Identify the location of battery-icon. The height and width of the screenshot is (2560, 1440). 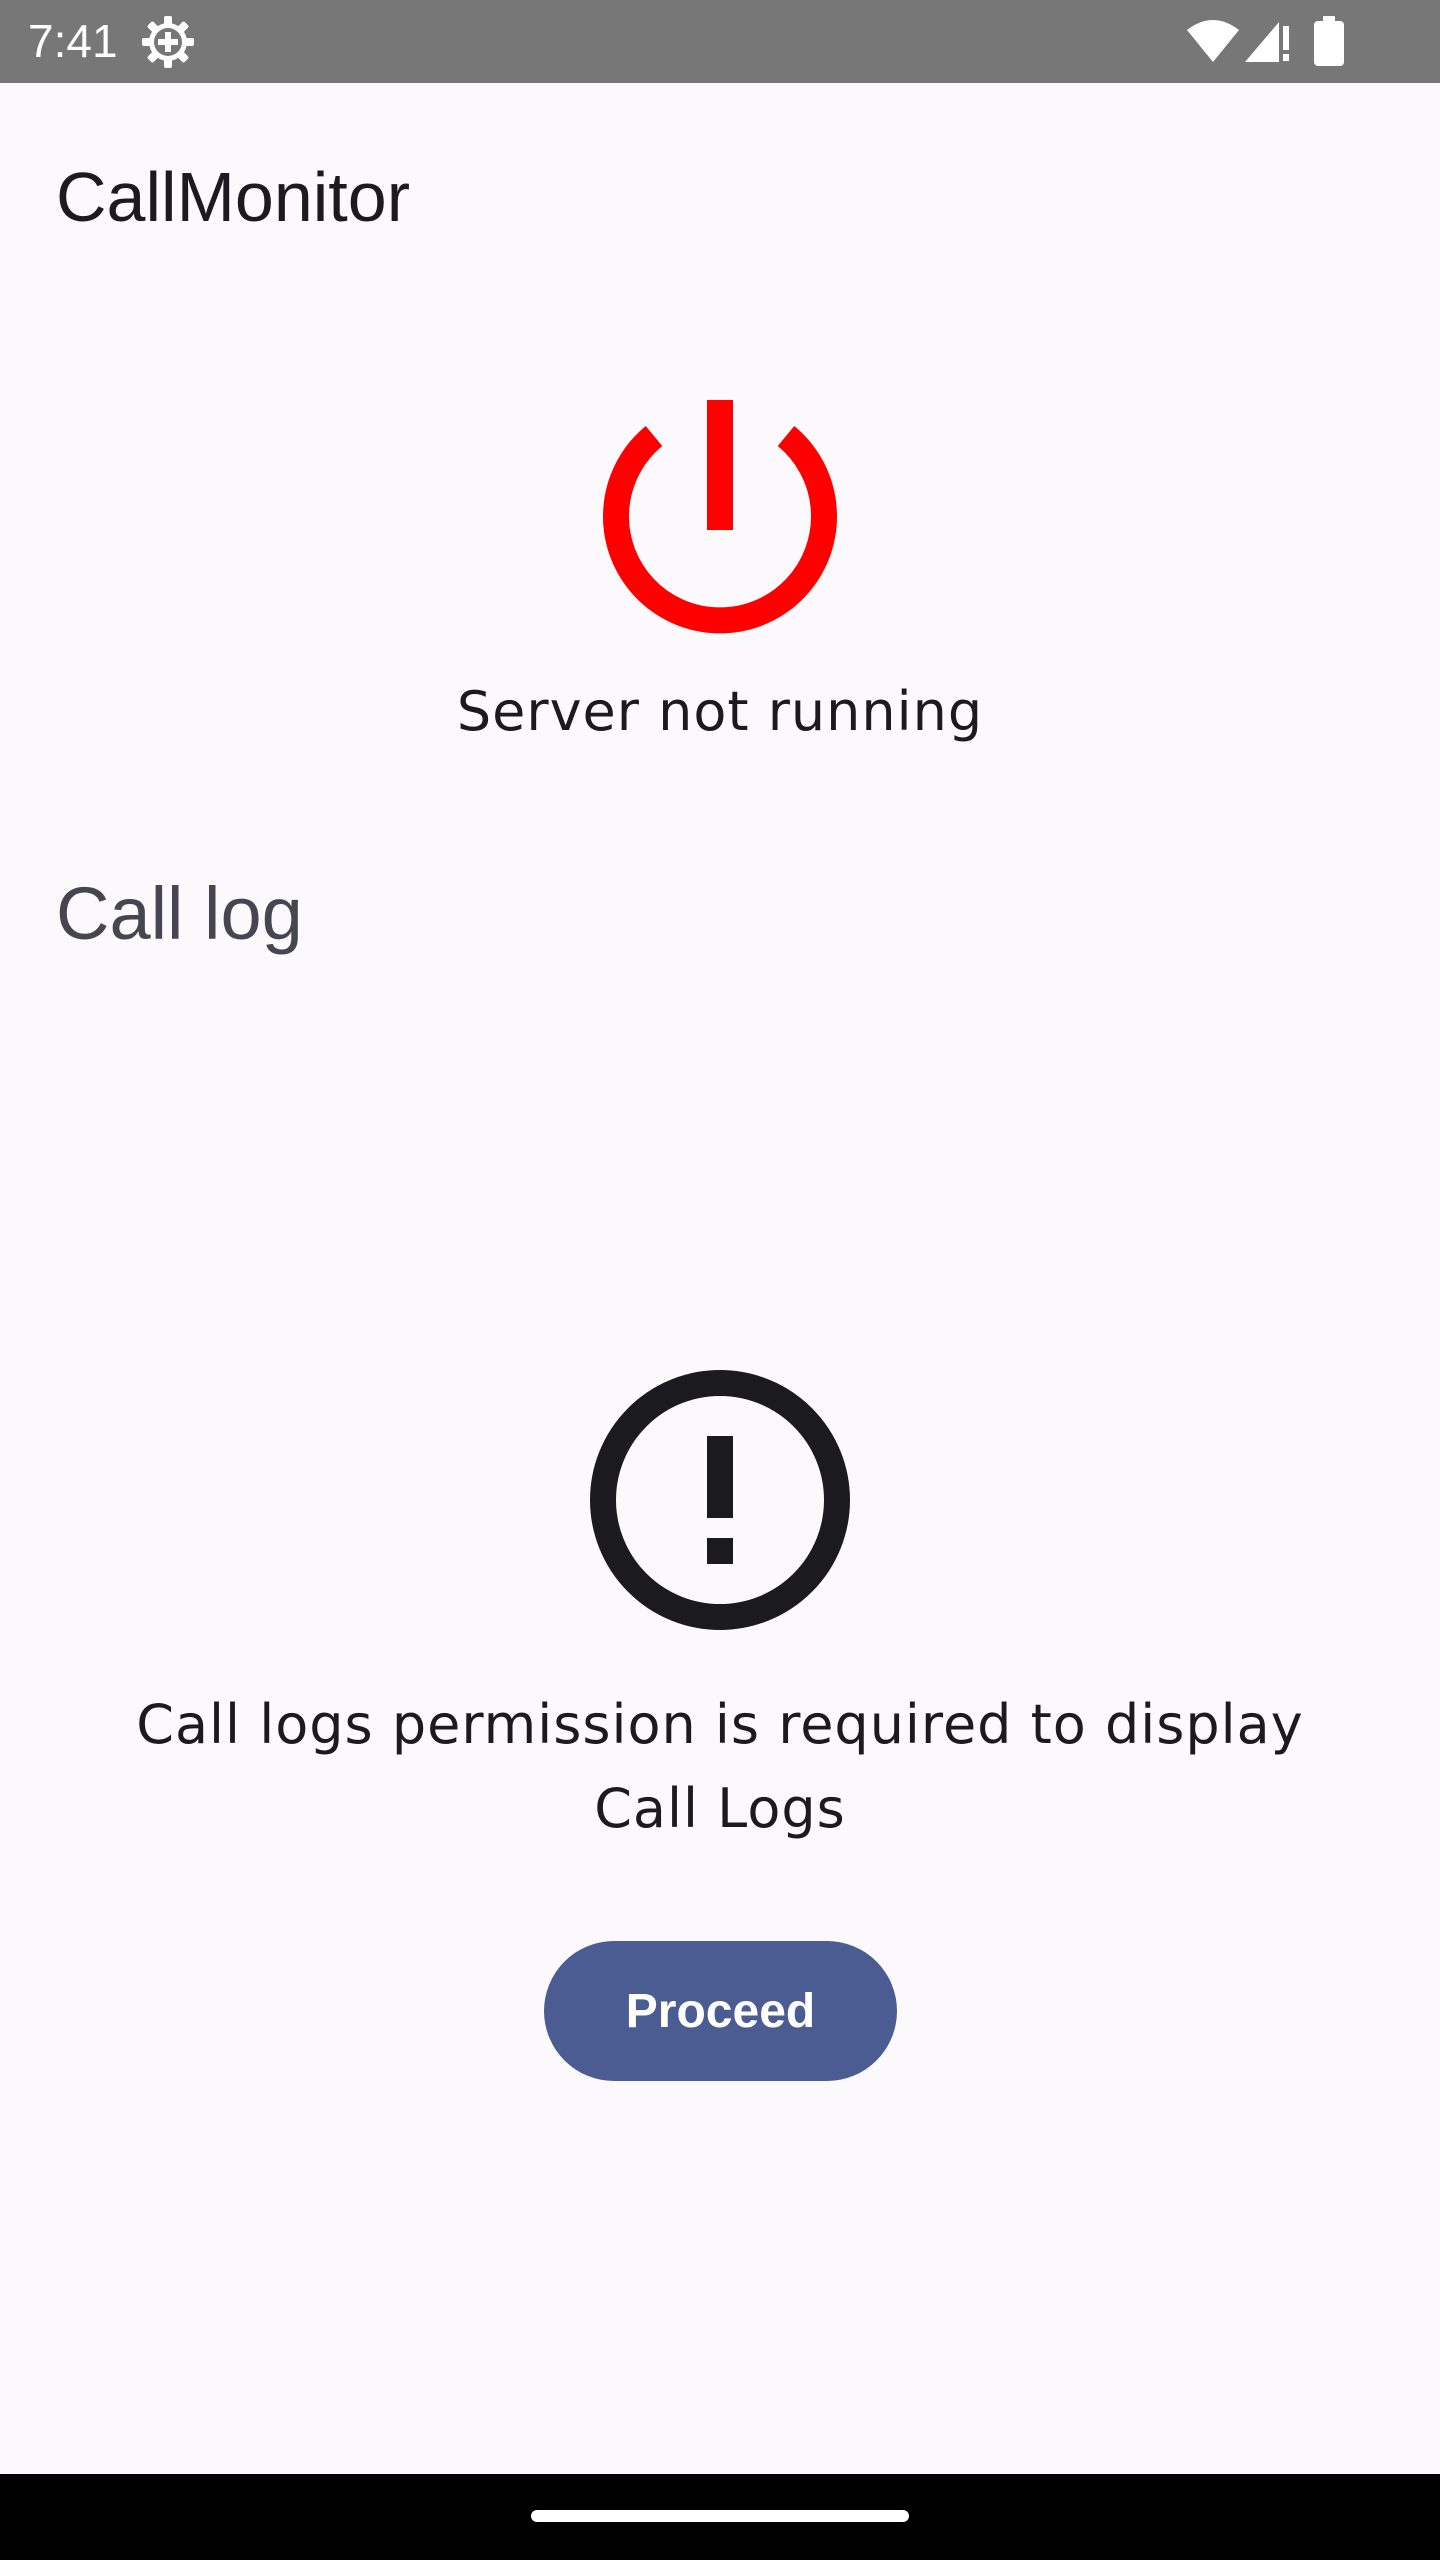
(1329, 41).